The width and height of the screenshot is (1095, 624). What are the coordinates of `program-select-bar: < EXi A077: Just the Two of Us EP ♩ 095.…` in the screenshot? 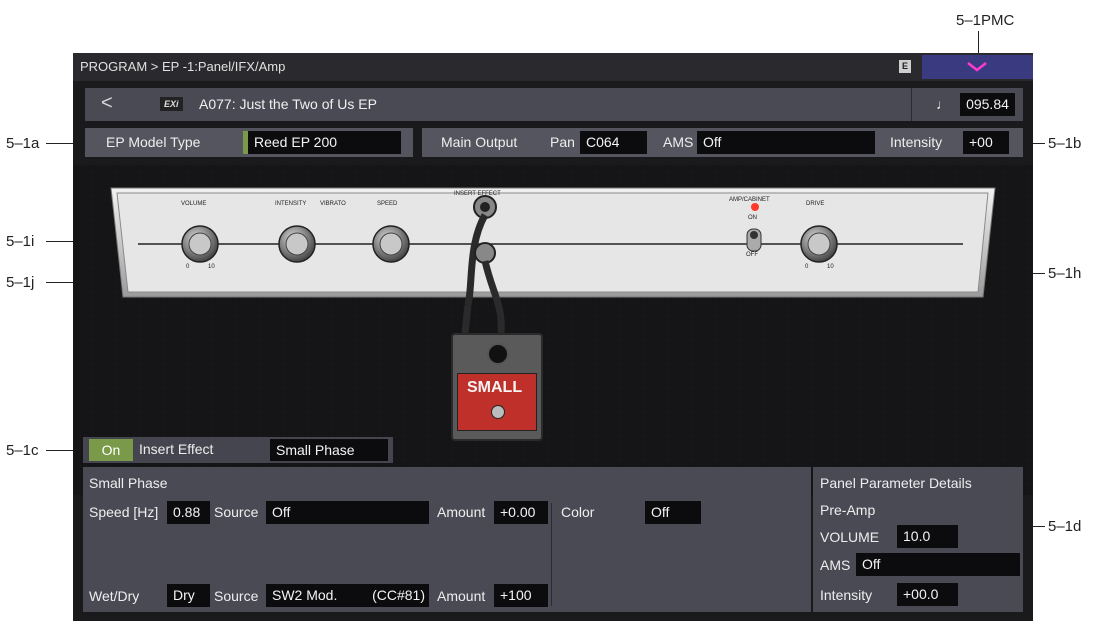 It's located at (554, 104).